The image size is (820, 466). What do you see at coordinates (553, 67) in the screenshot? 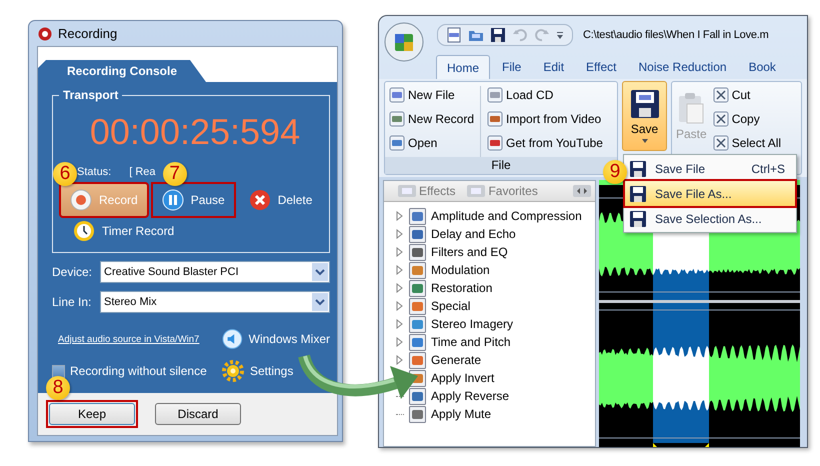
I see `ribbon-tab: Edit` at bounding box center [553, 67].